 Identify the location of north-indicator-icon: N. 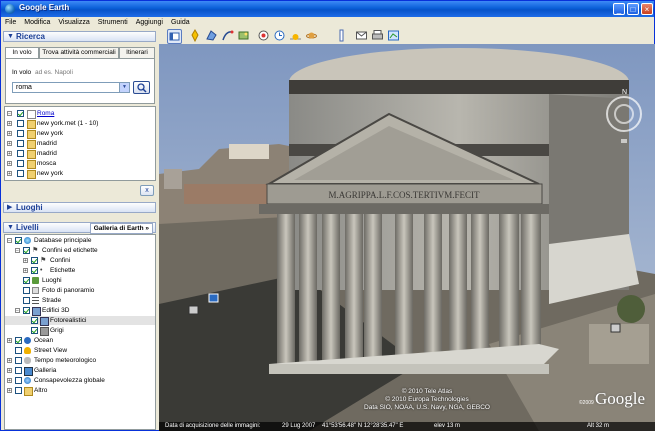
(624, 92).